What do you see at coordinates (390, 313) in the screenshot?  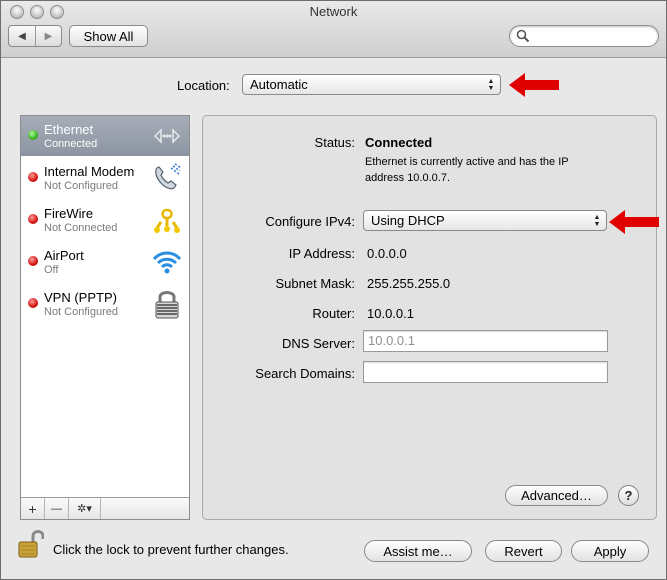 I see `router-value: 10.0.0.1` at bounding box center [390, 313].